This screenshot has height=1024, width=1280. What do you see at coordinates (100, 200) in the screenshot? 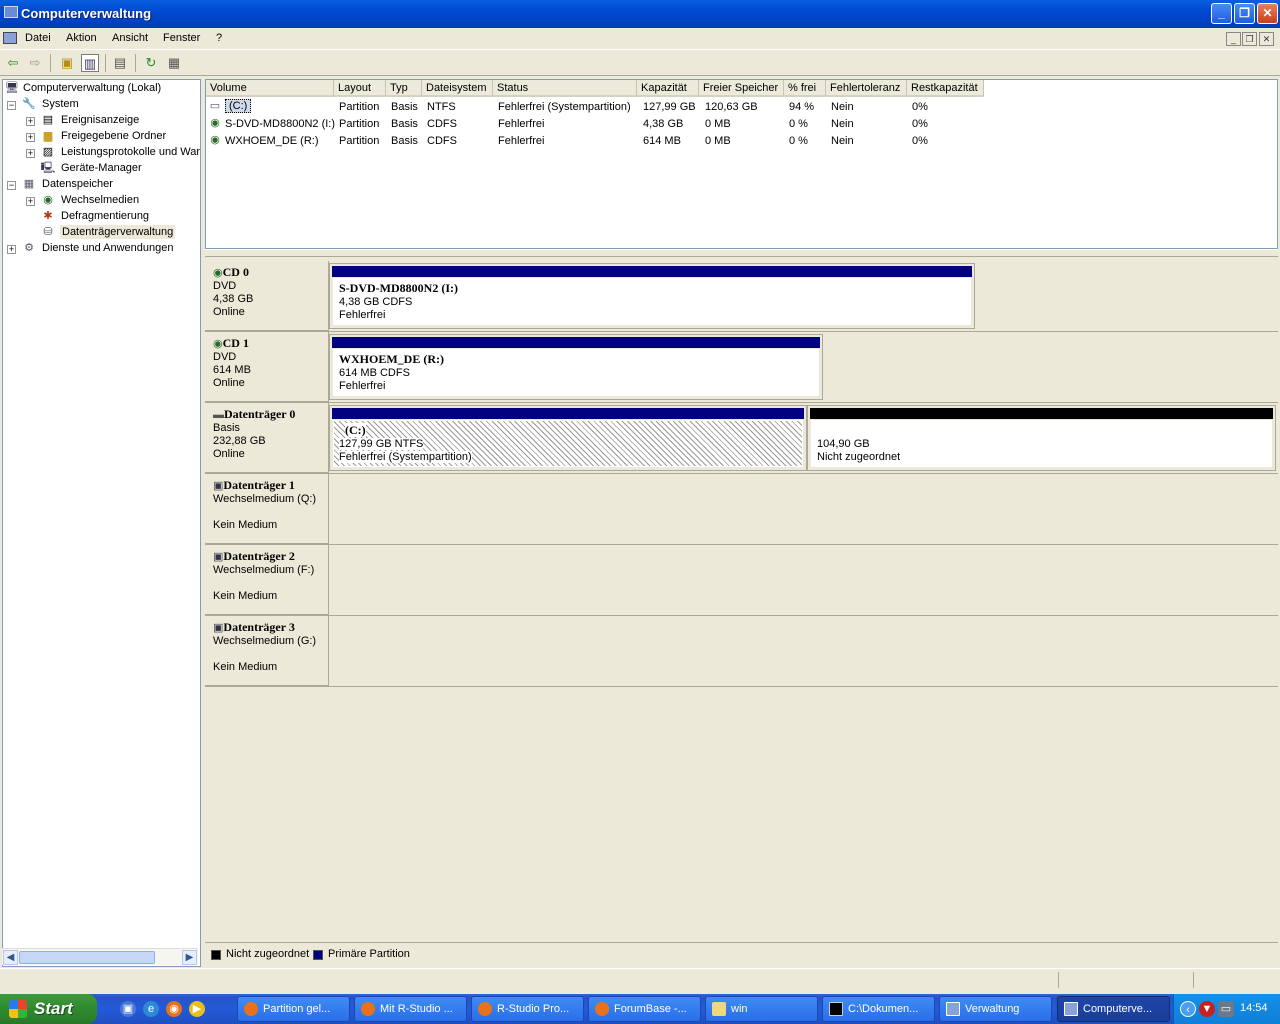
I see `tree-item-removable: Wechselmedien` at bounding box center [100, 200].